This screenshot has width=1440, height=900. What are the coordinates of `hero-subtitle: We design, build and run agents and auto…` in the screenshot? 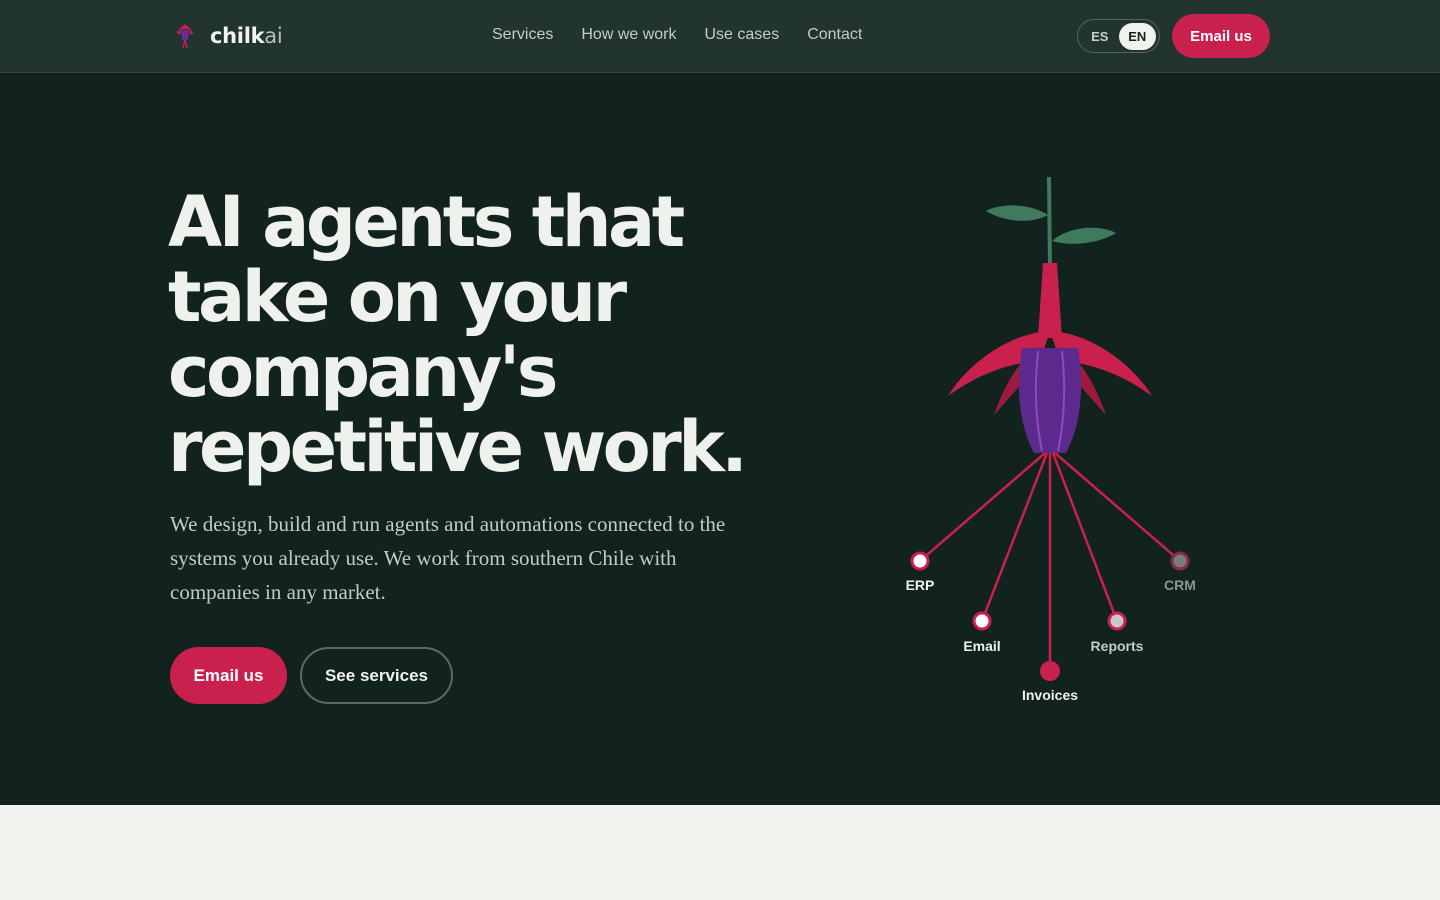 It's located at (448, 558).